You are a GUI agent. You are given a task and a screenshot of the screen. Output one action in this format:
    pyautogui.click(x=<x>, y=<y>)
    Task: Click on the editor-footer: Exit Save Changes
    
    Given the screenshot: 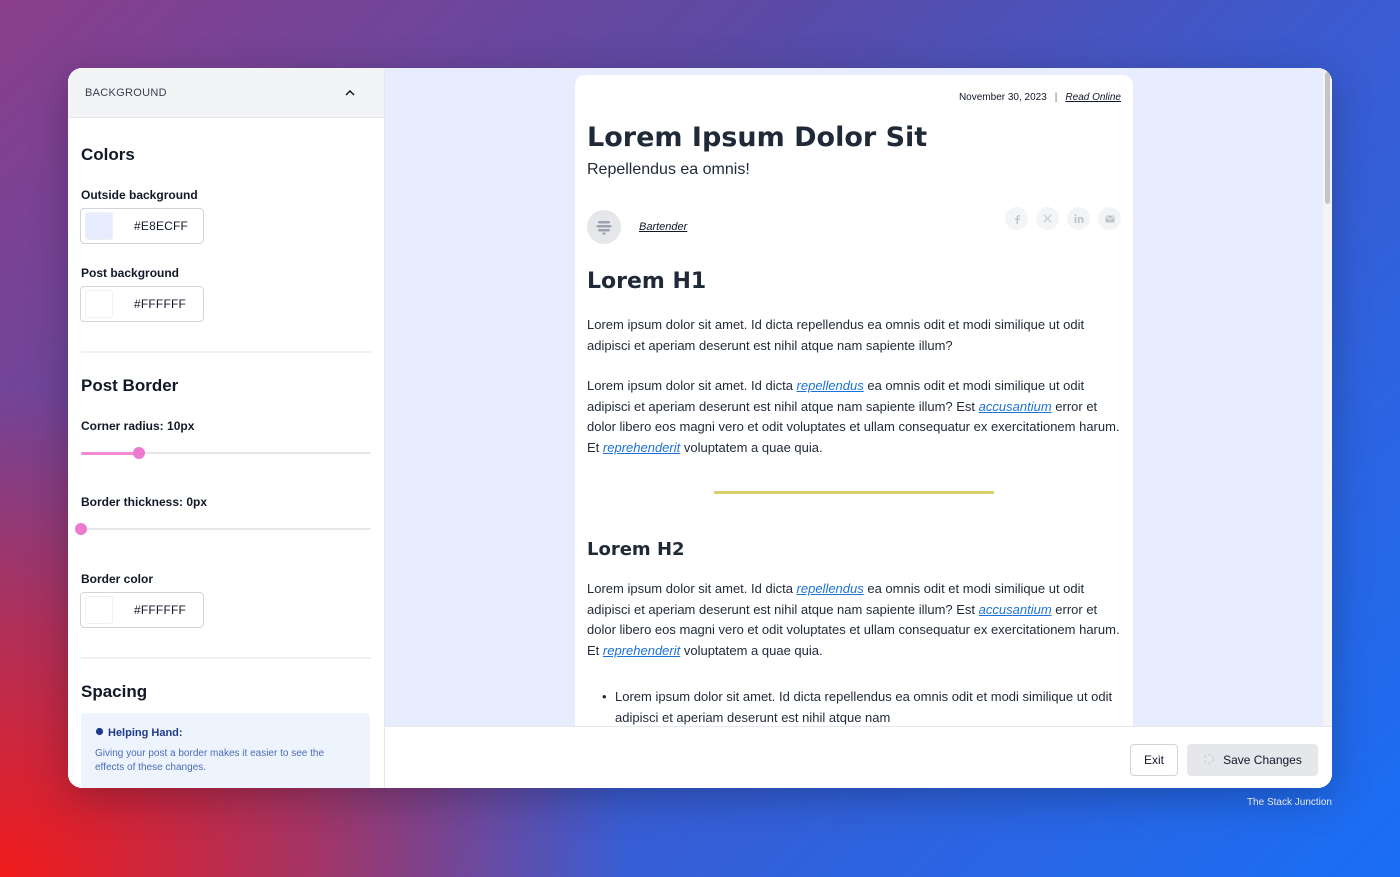 What is the action you would take?
    pyautogui.click(x=858, y=757)
    